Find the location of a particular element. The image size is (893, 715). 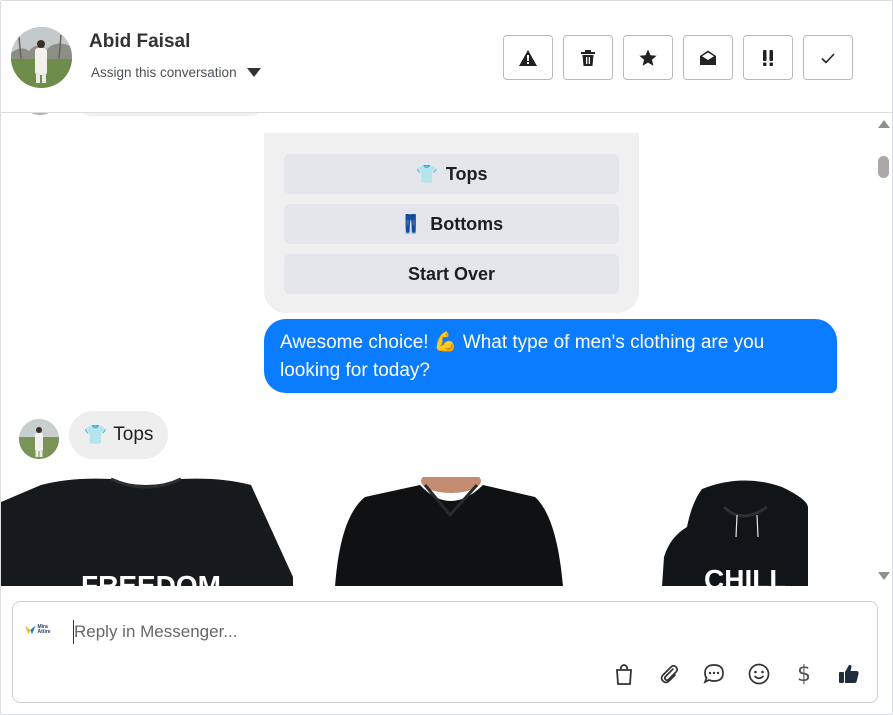

delete-button is located at coordinates (588, 57).